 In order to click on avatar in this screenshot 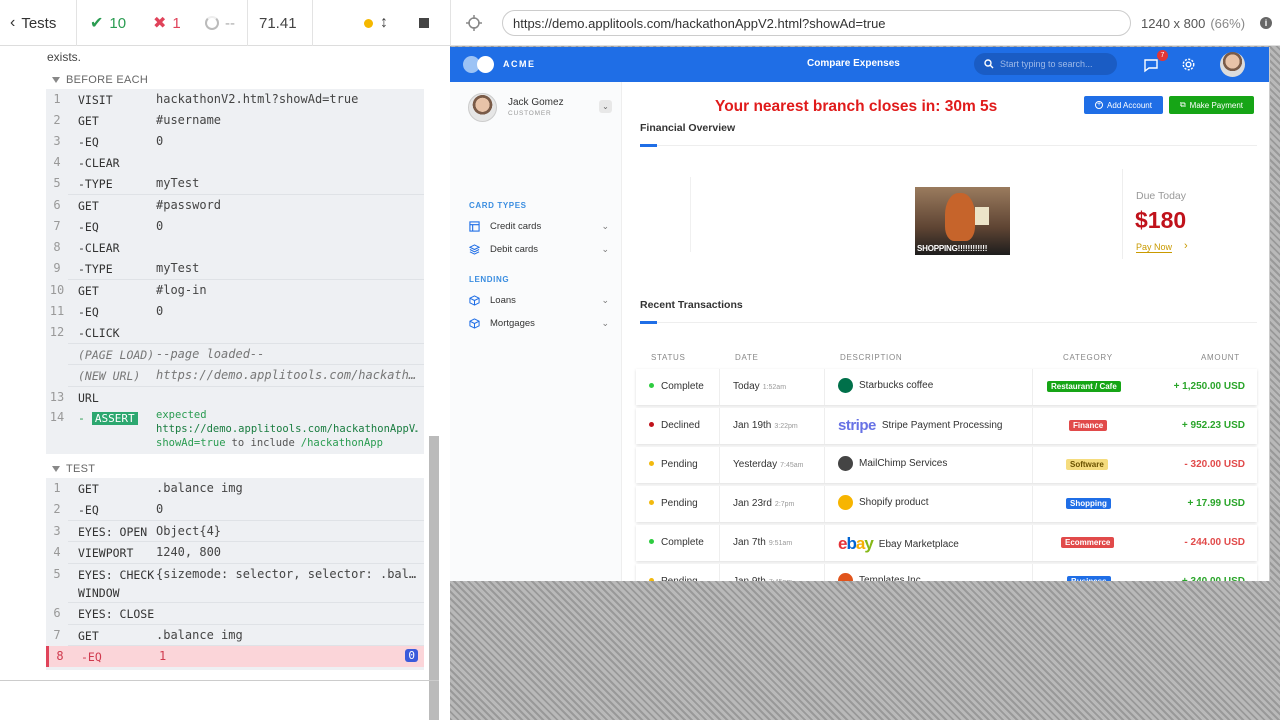, I will do `click(1232, 64)`.